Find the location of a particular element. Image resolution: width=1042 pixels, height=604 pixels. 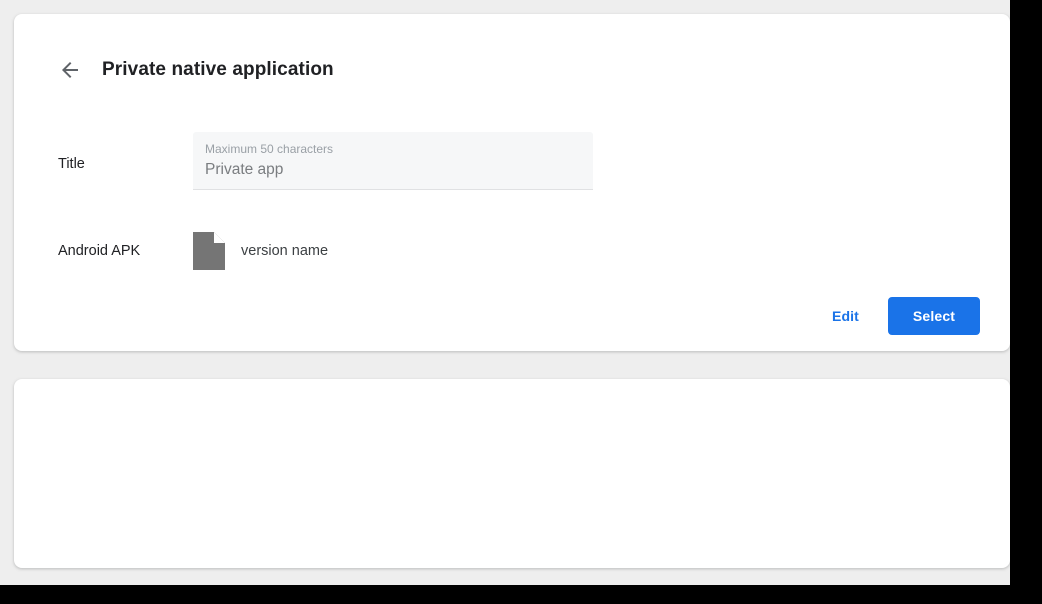

title-input: Maximum 50 characters Private app is located at coordinates (393, 161).